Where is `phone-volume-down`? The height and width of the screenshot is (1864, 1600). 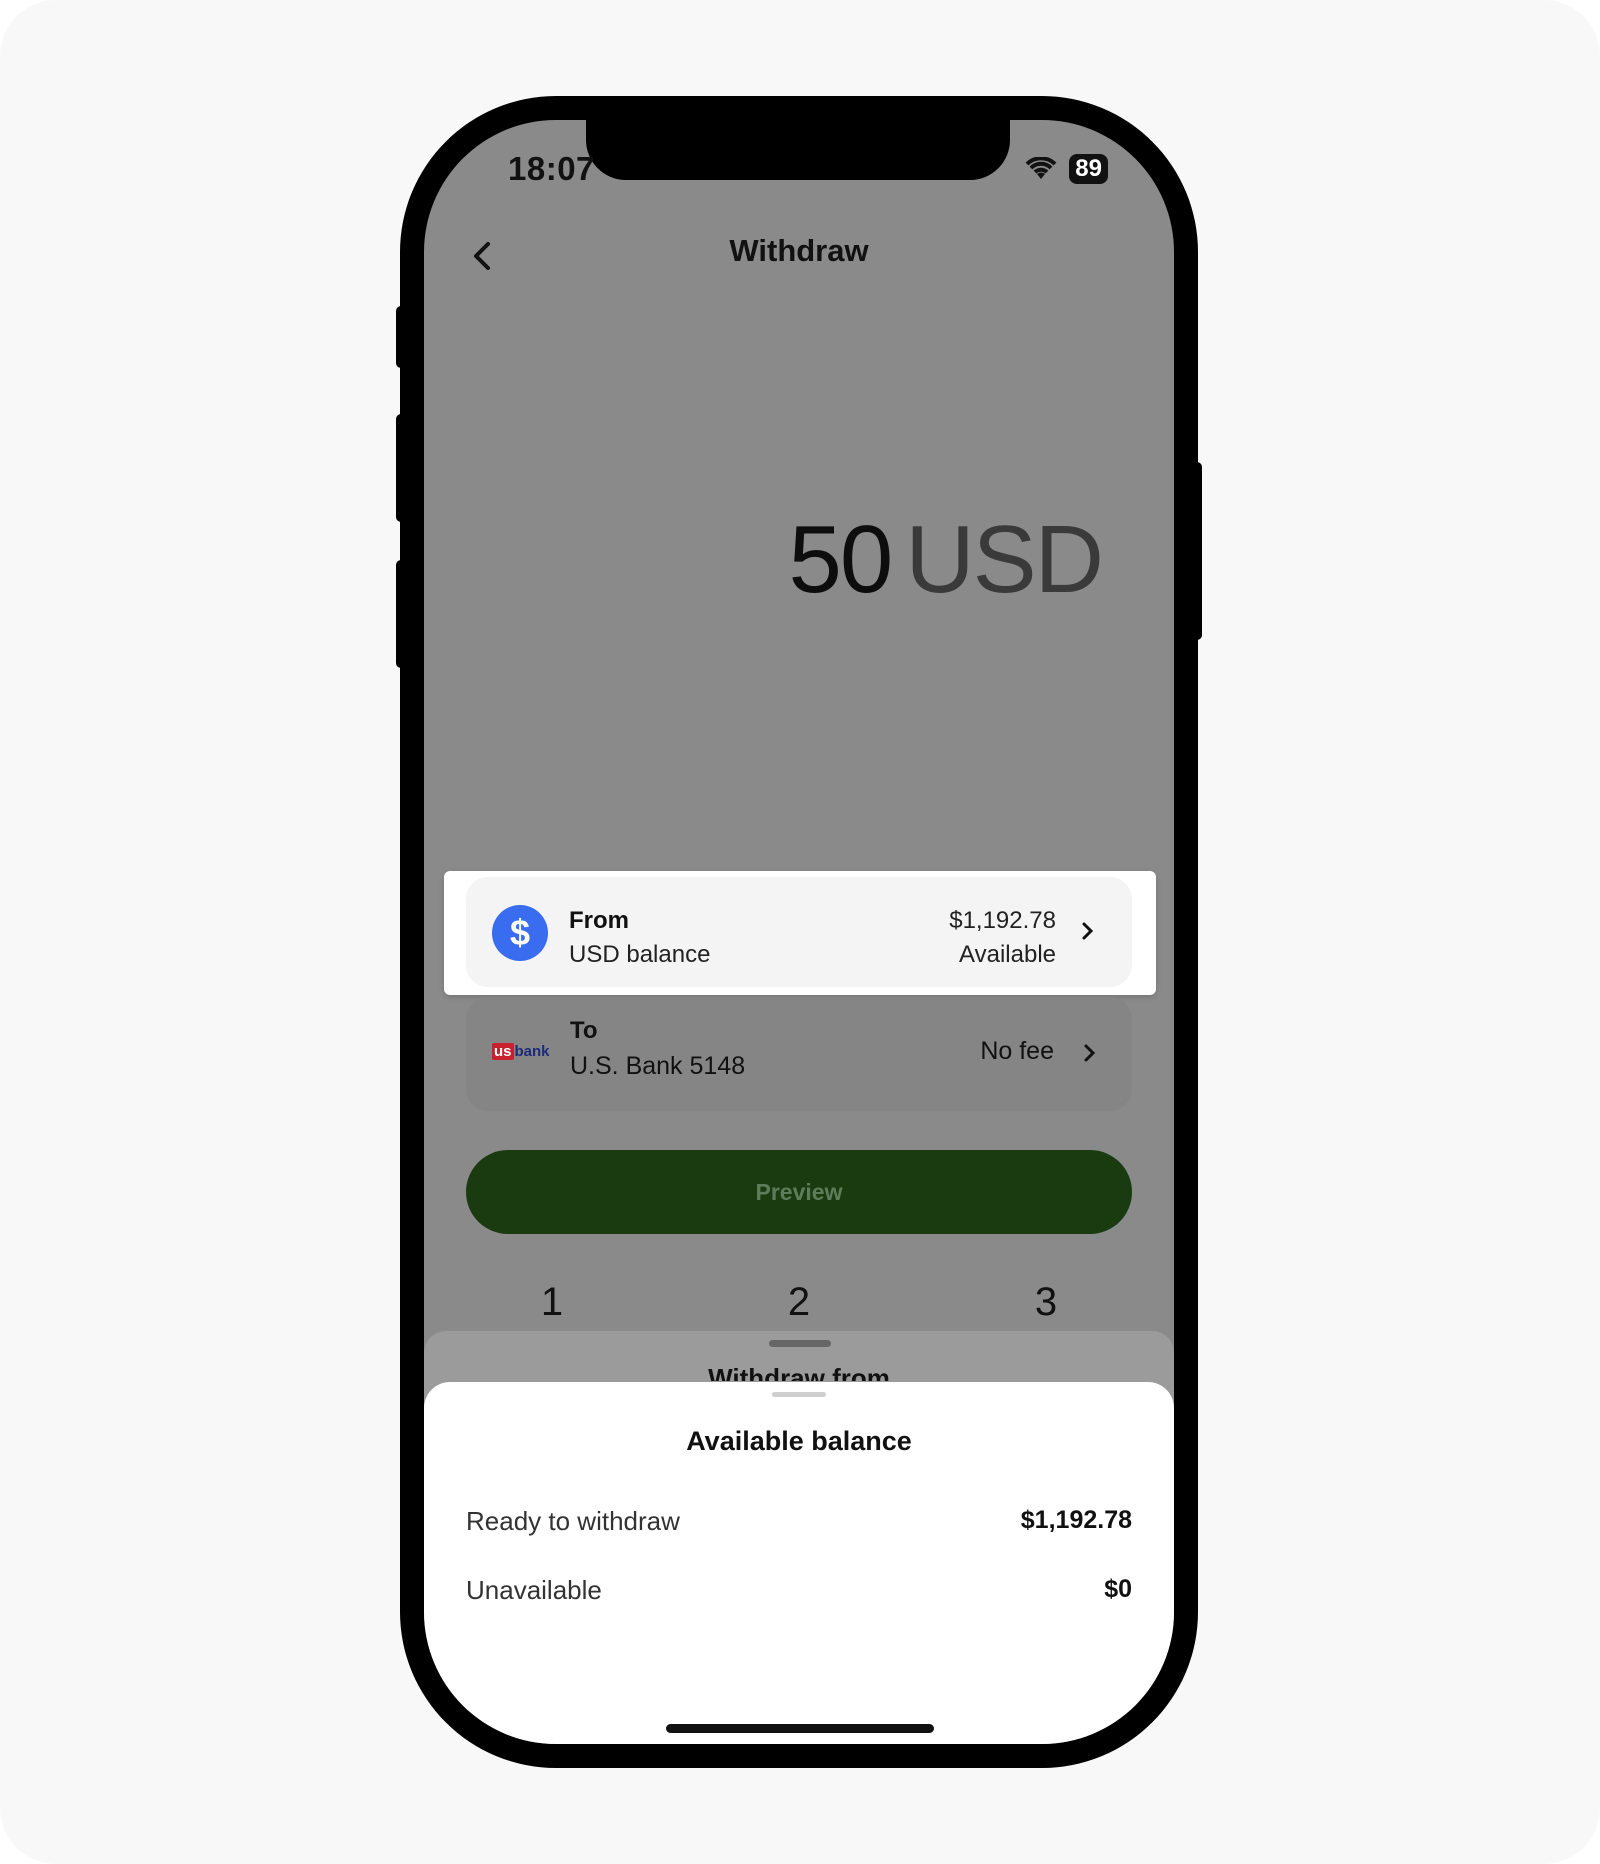
phone-volume-down is located at coordinates (401, 614).